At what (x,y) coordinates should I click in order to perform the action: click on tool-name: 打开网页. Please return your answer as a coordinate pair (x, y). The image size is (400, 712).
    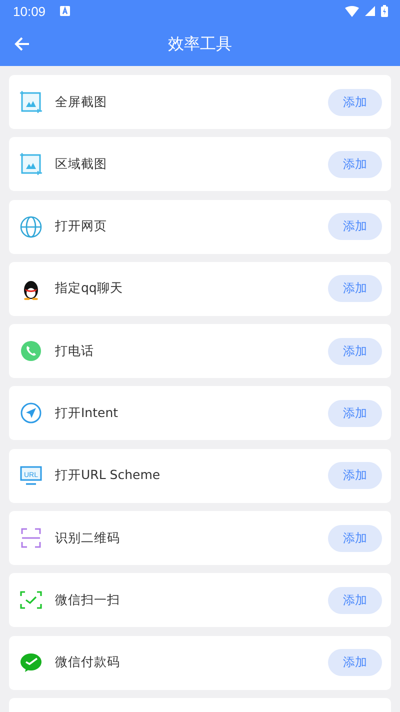
    Looking at the image, I should click on (81, 227).